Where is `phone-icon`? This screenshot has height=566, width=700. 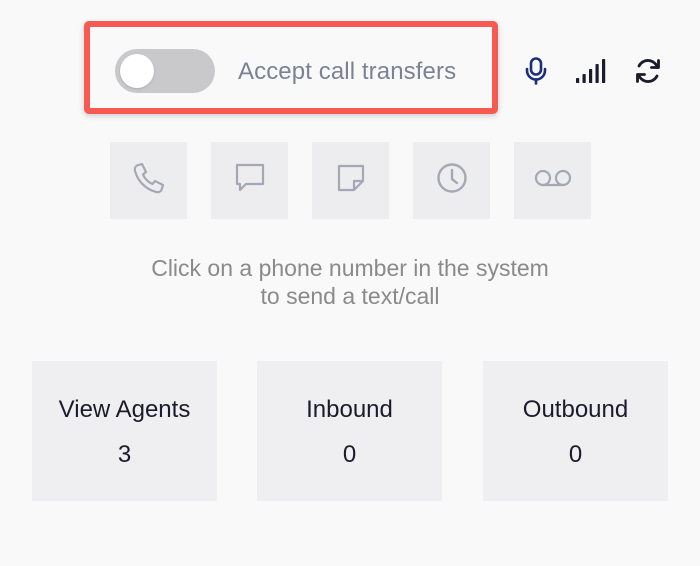
phone-icon is located at coordinates (149, 180).